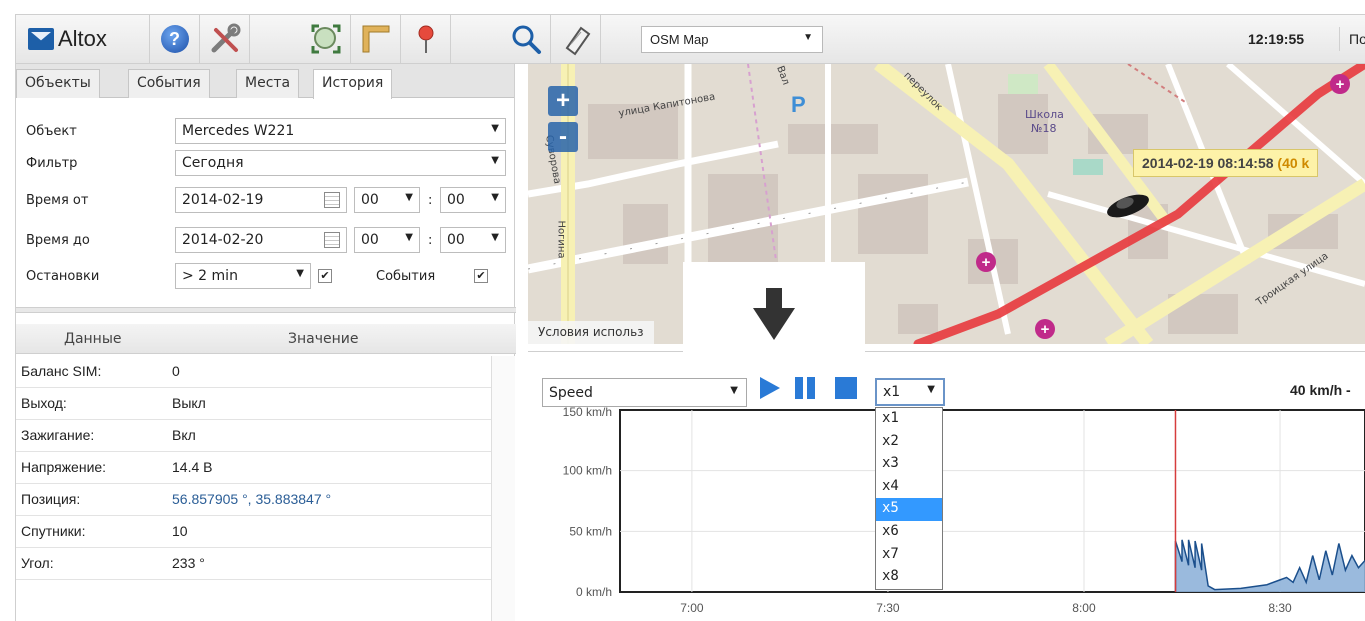 The height and width of the screenshot is (621, 1365). I want to click on table-row: Баланс SIM: 0, so click(253, 372).